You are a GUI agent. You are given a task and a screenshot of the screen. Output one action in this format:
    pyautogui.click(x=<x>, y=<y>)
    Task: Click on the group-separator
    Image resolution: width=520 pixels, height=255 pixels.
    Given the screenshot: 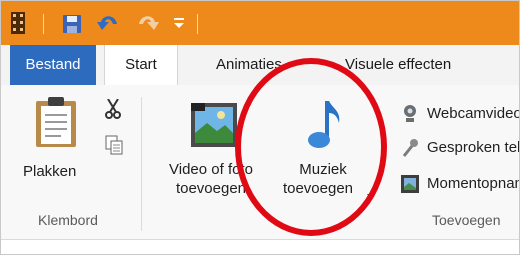 What is the action you would take?
    pyautogui.click(x=141, y=164)
    